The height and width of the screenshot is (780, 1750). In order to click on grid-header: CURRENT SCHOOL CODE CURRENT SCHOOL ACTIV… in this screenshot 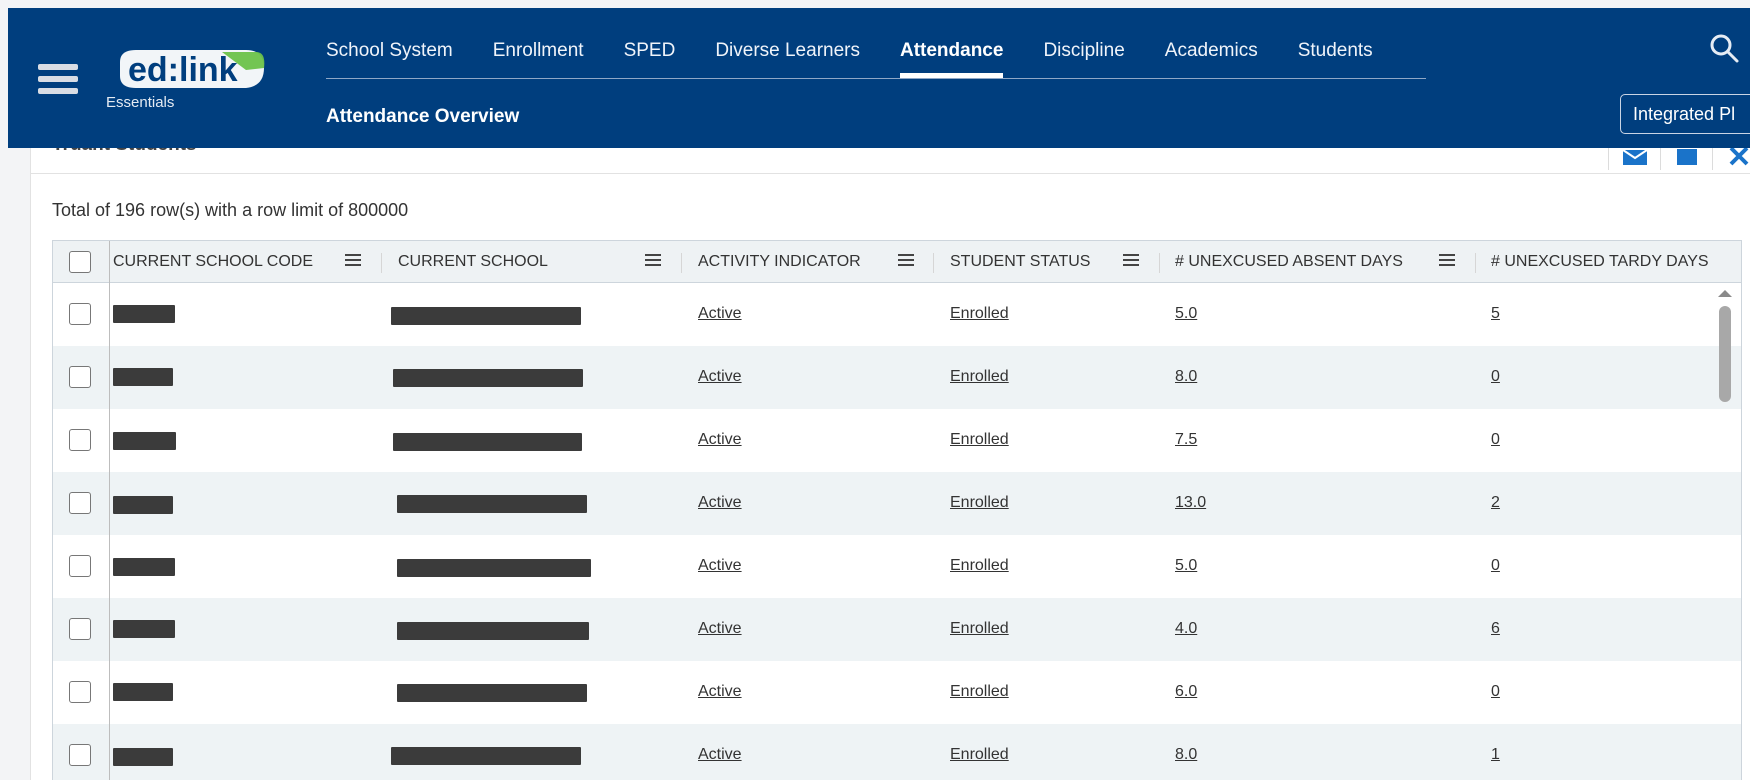, I will do `click(897, 262)`.